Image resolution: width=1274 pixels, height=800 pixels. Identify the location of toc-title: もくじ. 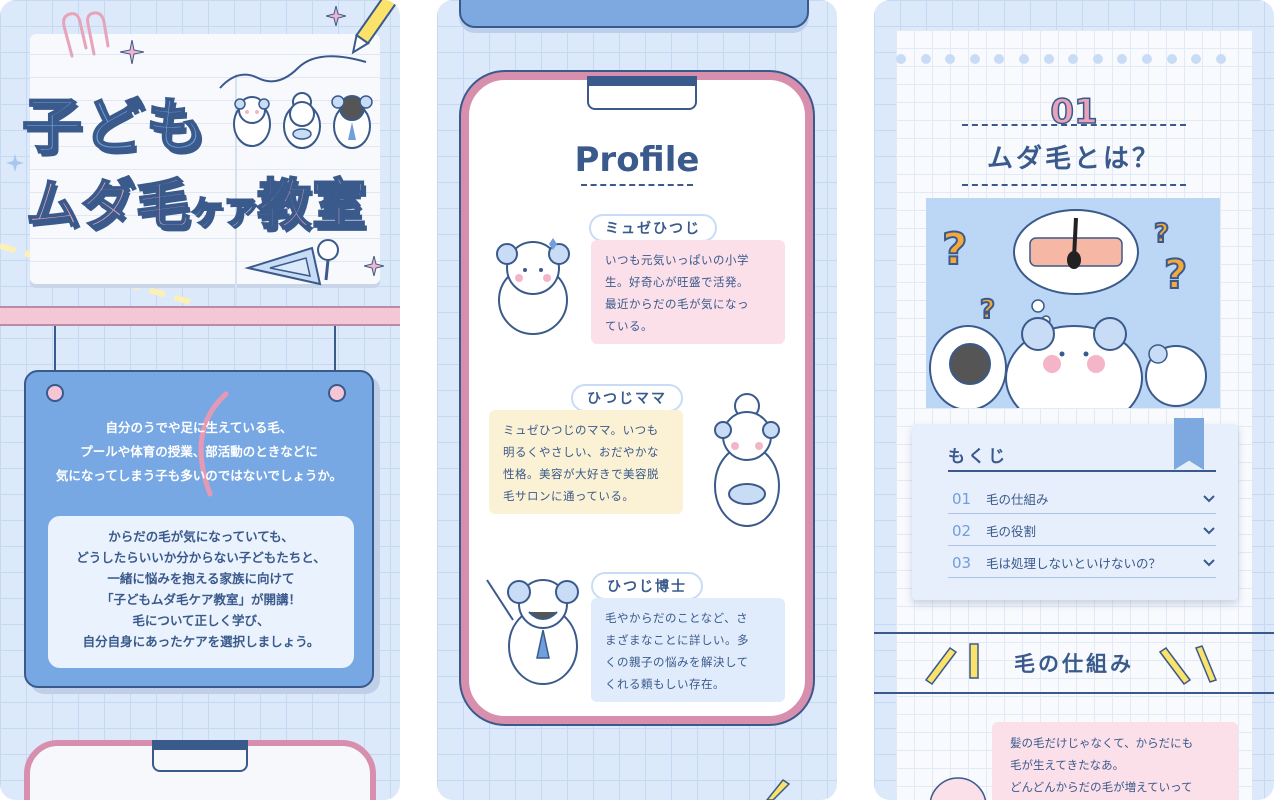
(978, 457).